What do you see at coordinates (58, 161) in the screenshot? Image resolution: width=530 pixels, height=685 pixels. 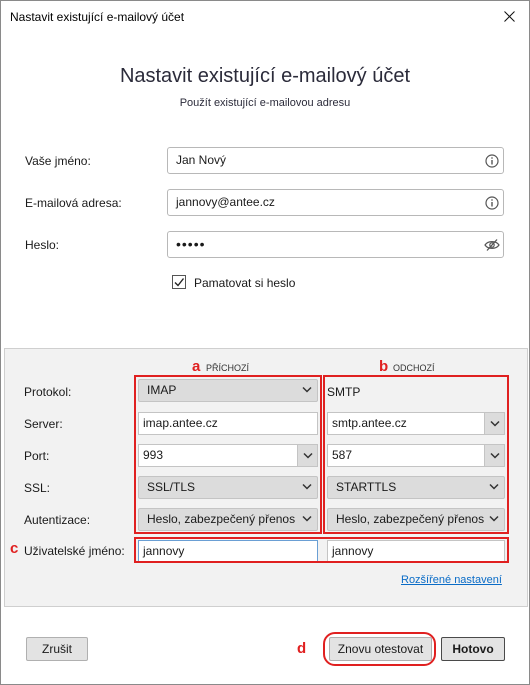 I see `name-label: Vaše jméno:` at bounding box center [58, 161].